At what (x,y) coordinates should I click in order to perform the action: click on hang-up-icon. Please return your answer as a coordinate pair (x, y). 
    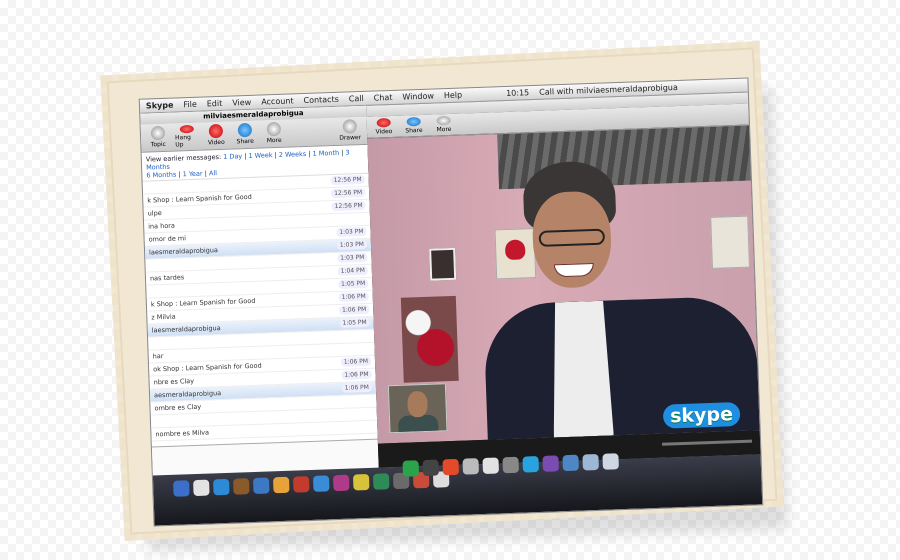
    Looking at the image, I should click on (186, 129).